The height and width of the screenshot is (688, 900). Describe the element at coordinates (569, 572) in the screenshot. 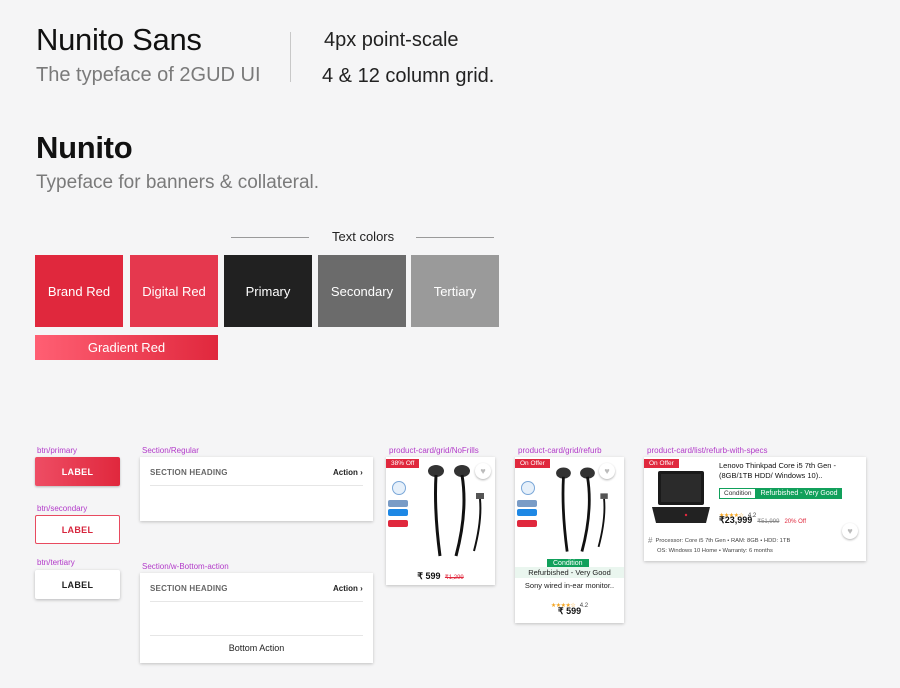

I see `condition-bar: Refurbished - Very Good` at that location.